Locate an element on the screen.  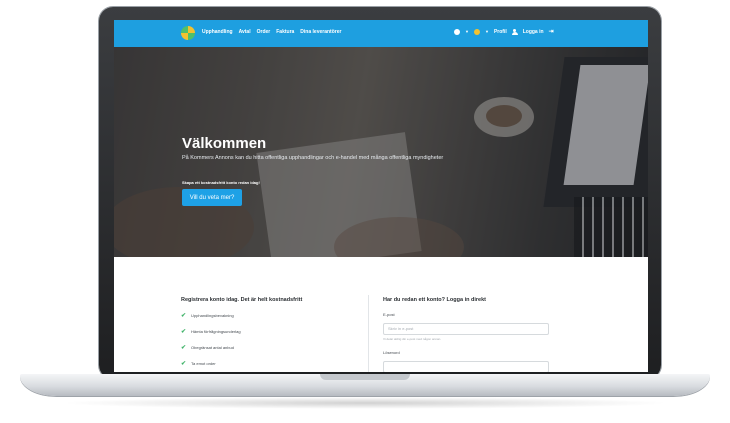
feature-label: Ta emot order is located at coordinates (203, 363).